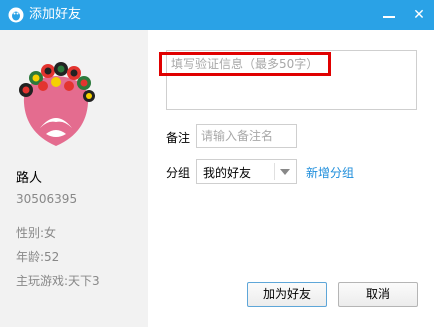 Image resolution: width=434 pixels, height=327 pixels. I want to click on avatar, so click(56, 98).